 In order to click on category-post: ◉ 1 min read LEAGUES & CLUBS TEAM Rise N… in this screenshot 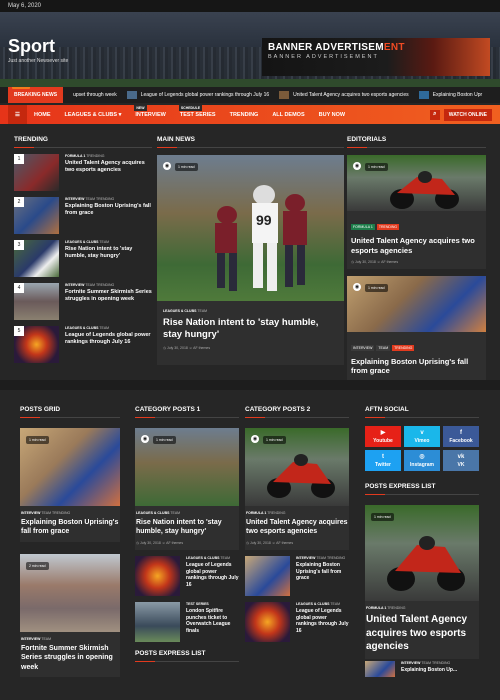, I will do `click(187, 489)`.